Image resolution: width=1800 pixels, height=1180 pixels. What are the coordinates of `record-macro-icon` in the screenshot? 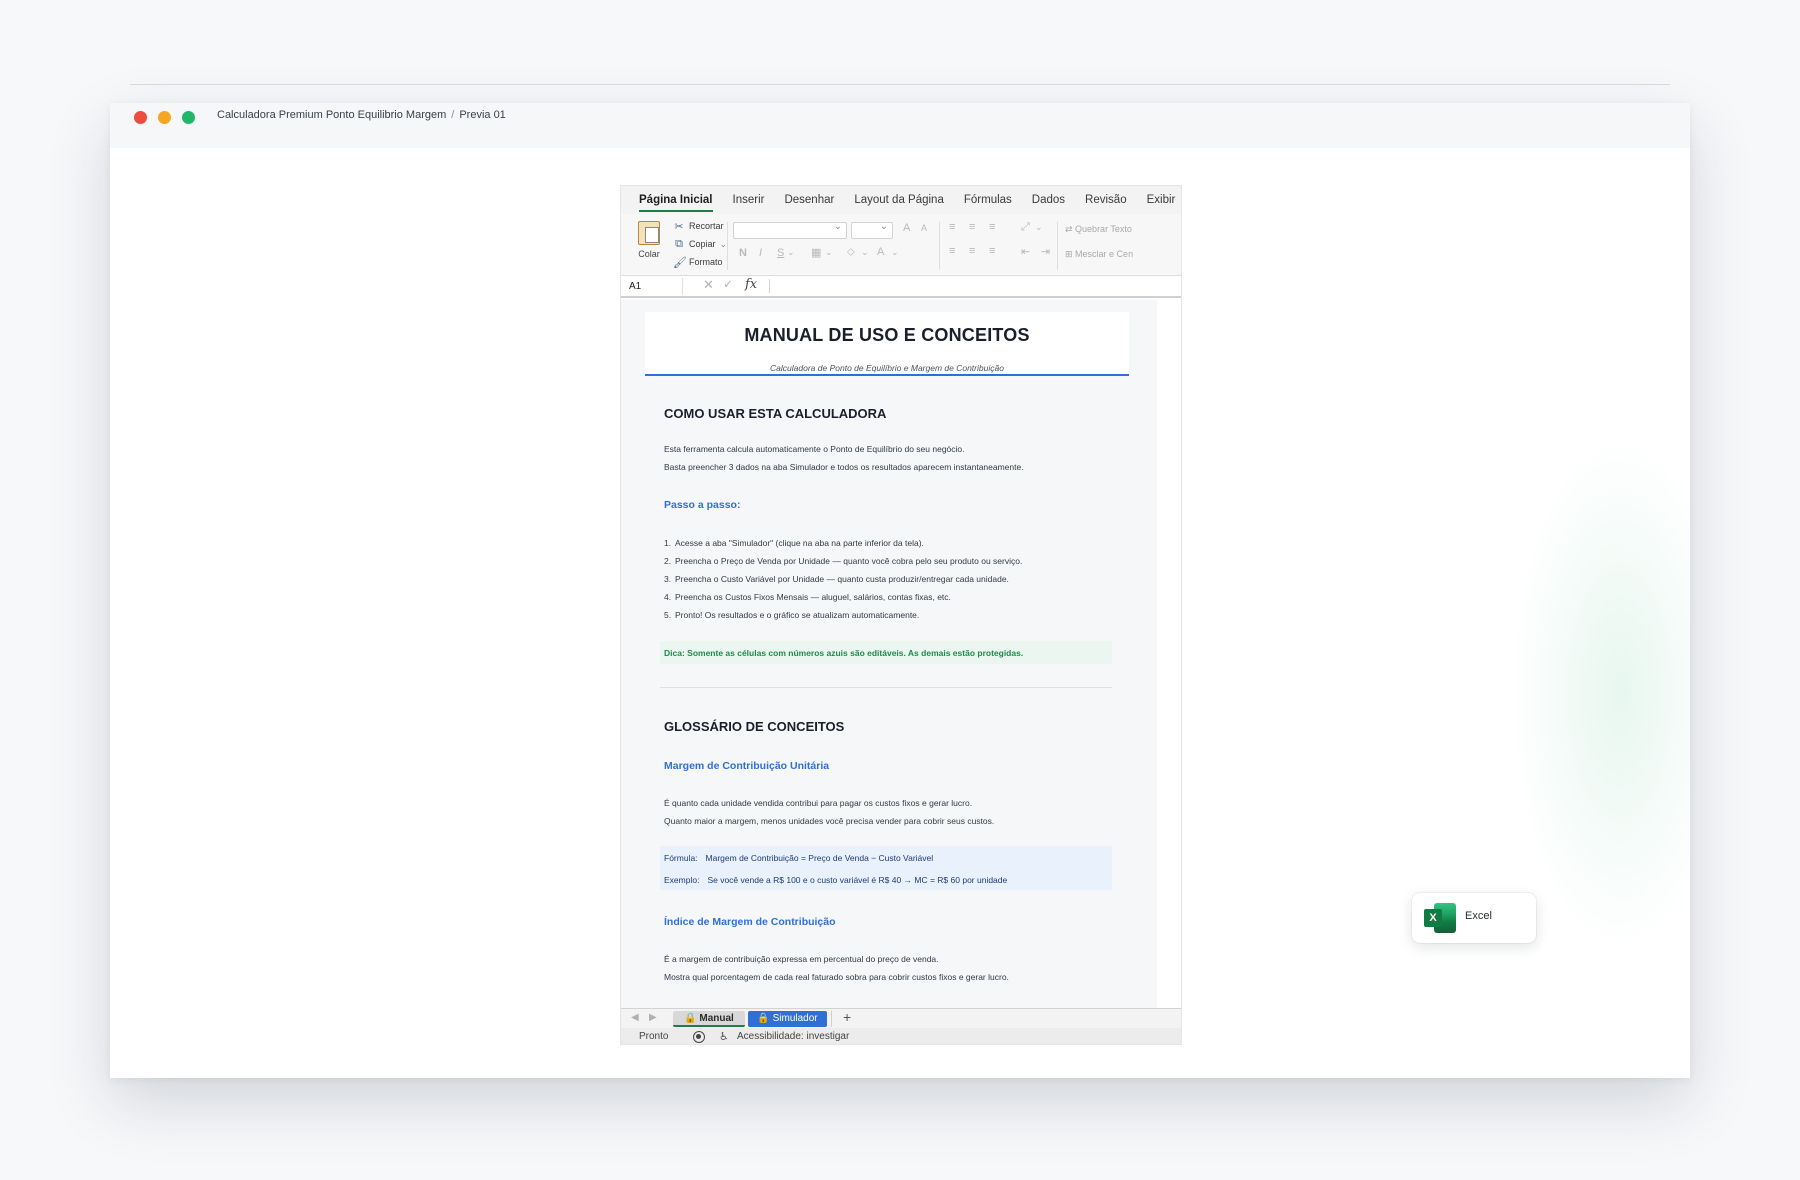 It's located at (699, 1037).